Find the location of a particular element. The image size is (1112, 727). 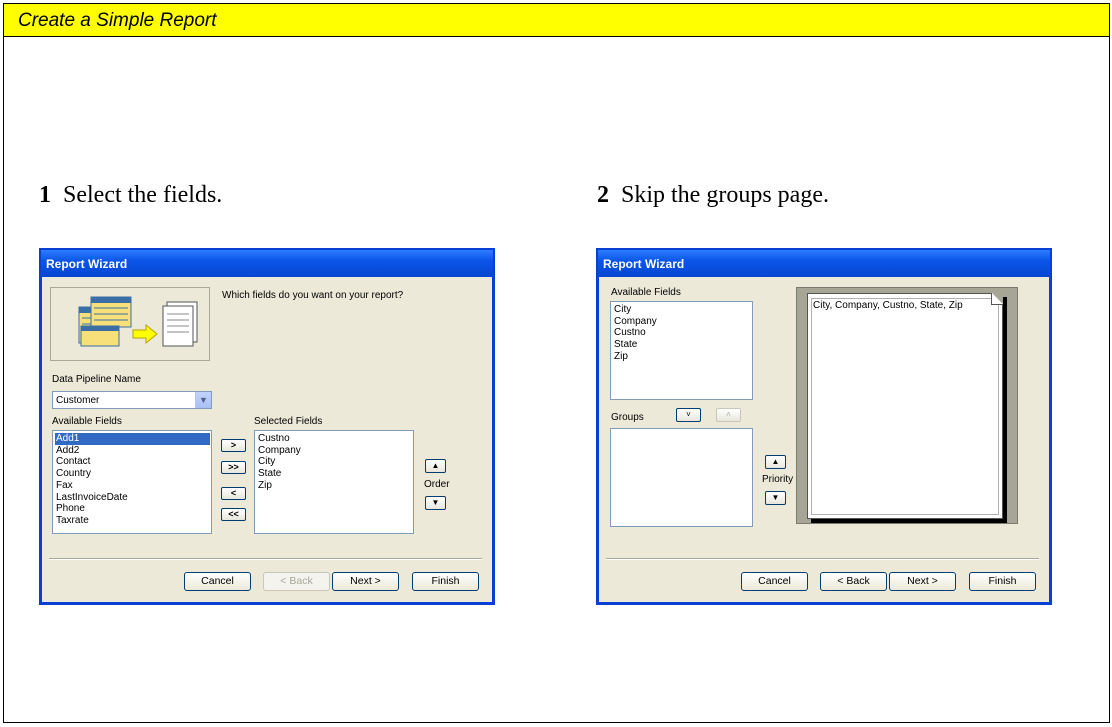

banner-title: Create a Simple Report is located at coordinates (117, 20).